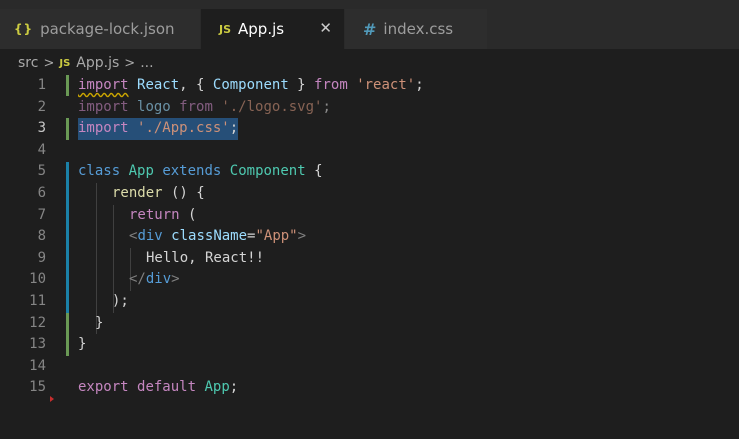 This screenshot has height=439, width=739. I want to click on breadcrumb-folder: src, so click(28, 63).